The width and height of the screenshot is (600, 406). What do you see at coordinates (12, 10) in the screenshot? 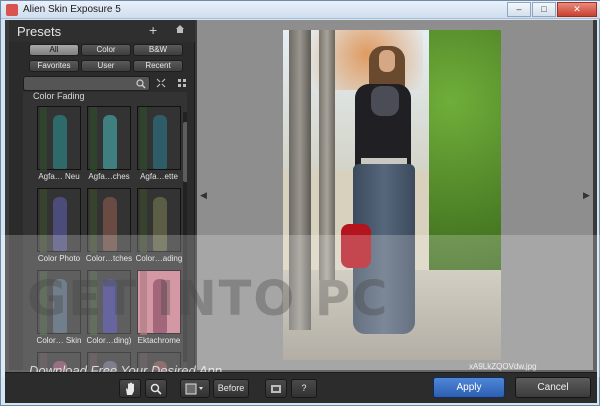
I see `app-icon` at bounding box center [12, 10].